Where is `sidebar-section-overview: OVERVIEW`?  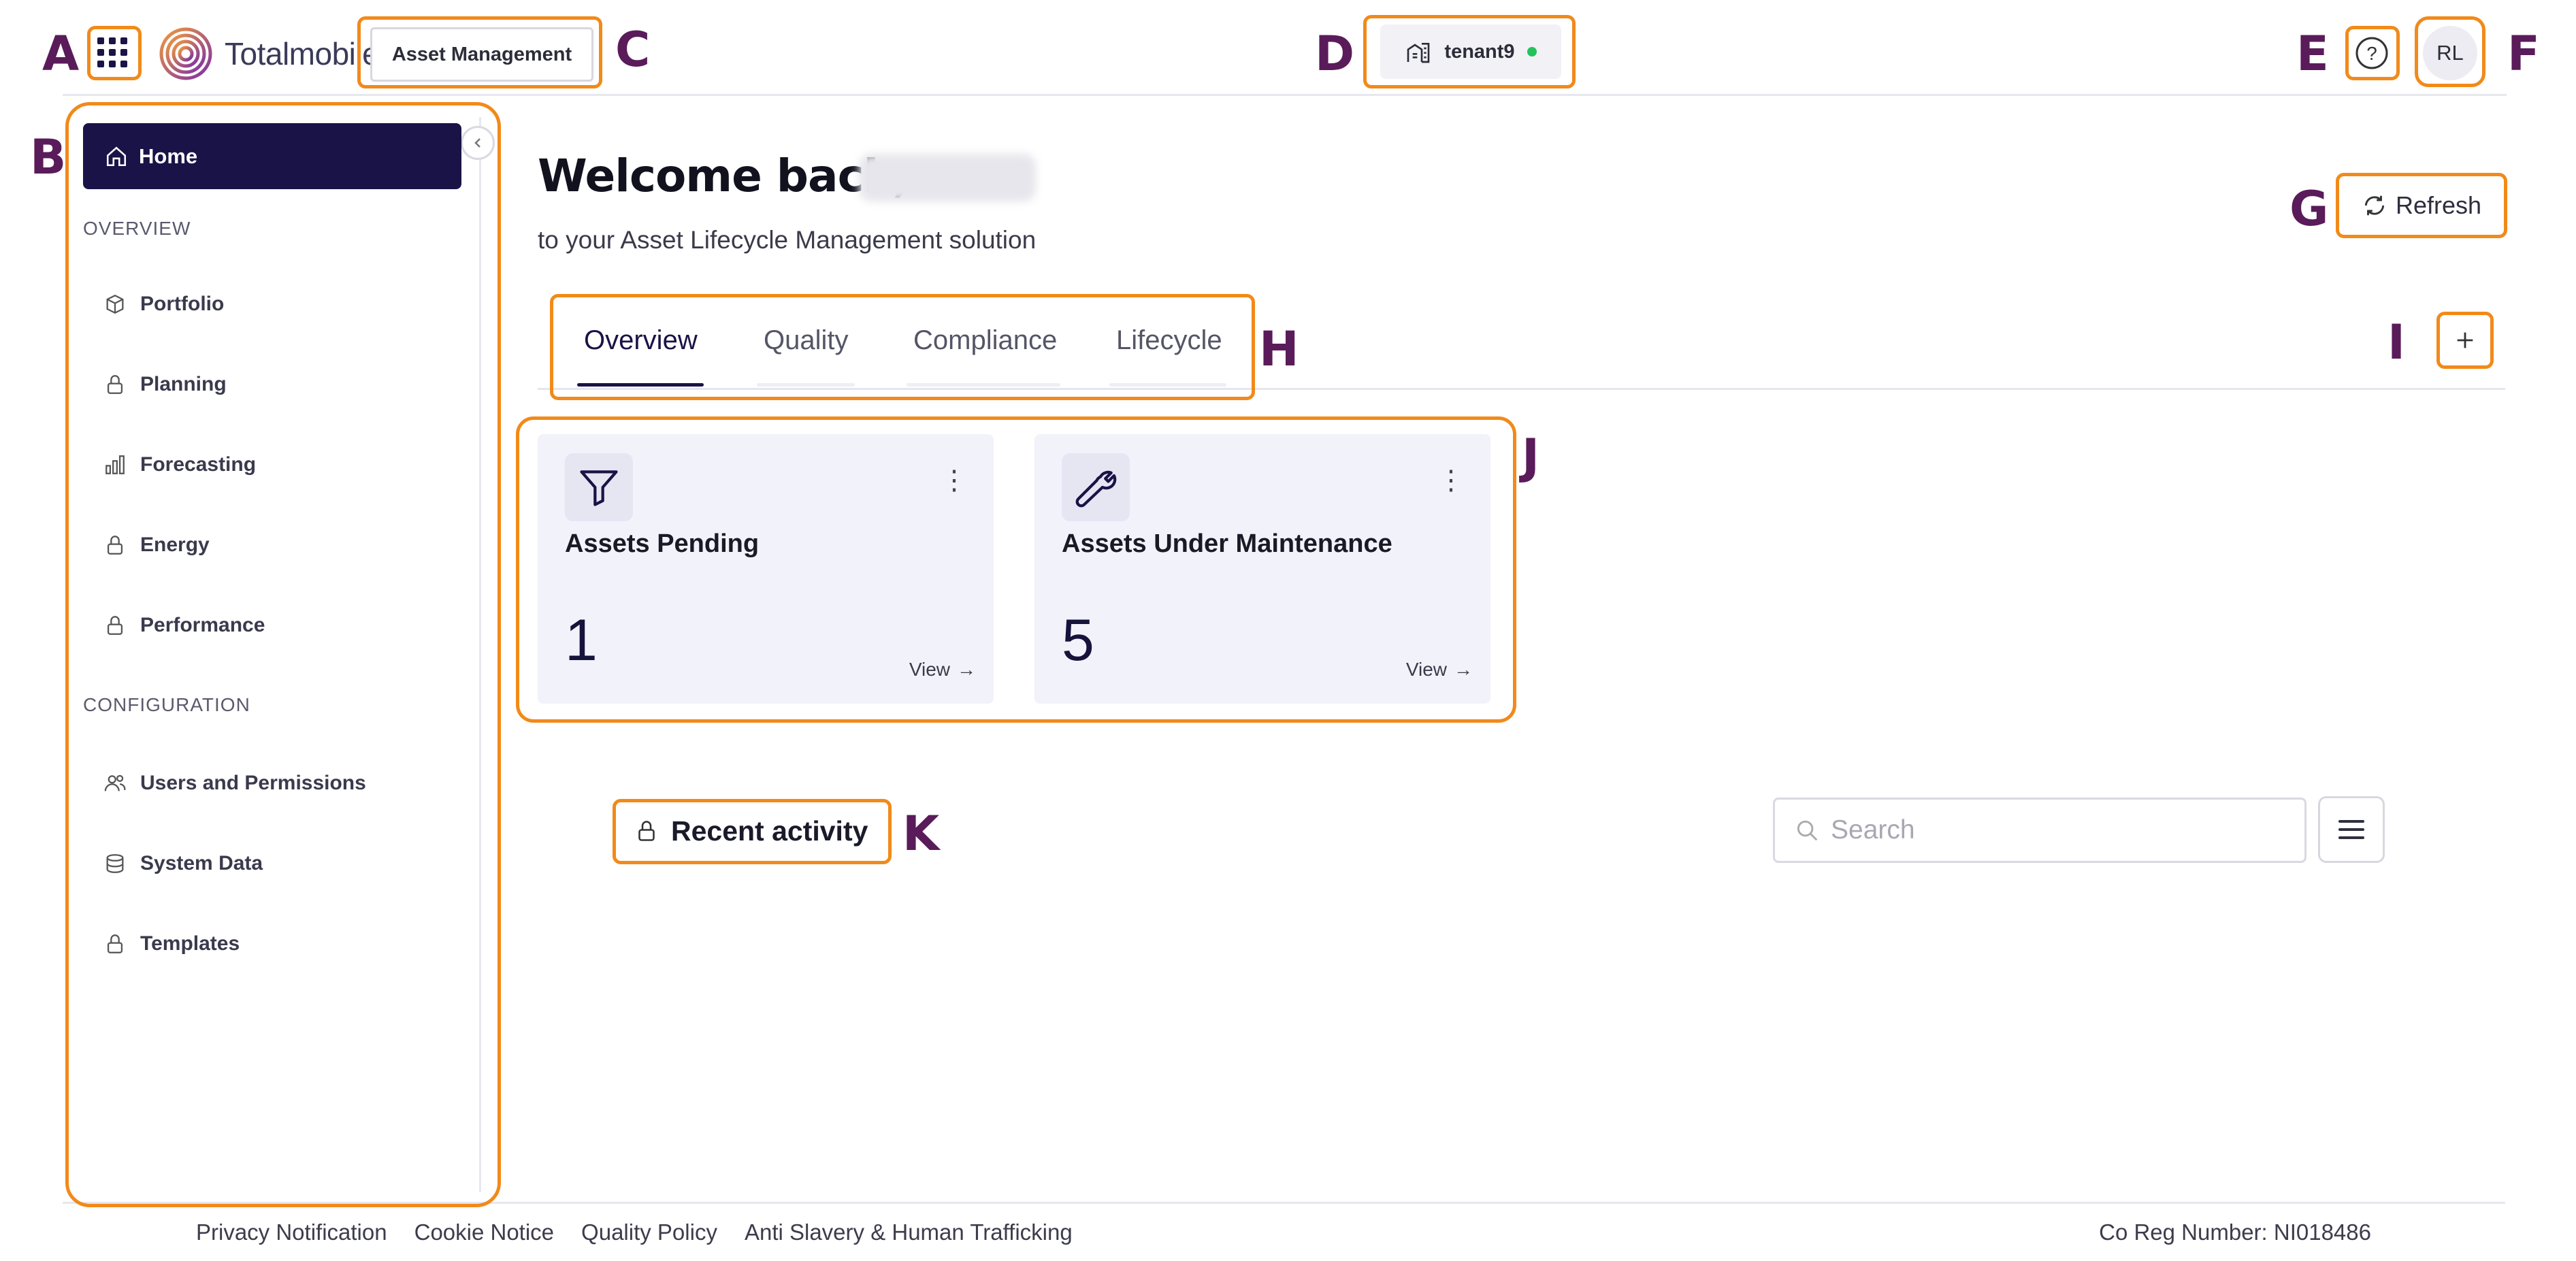 sidebar-section-overview: OVERVIEW is located at coordinates (137, 229).